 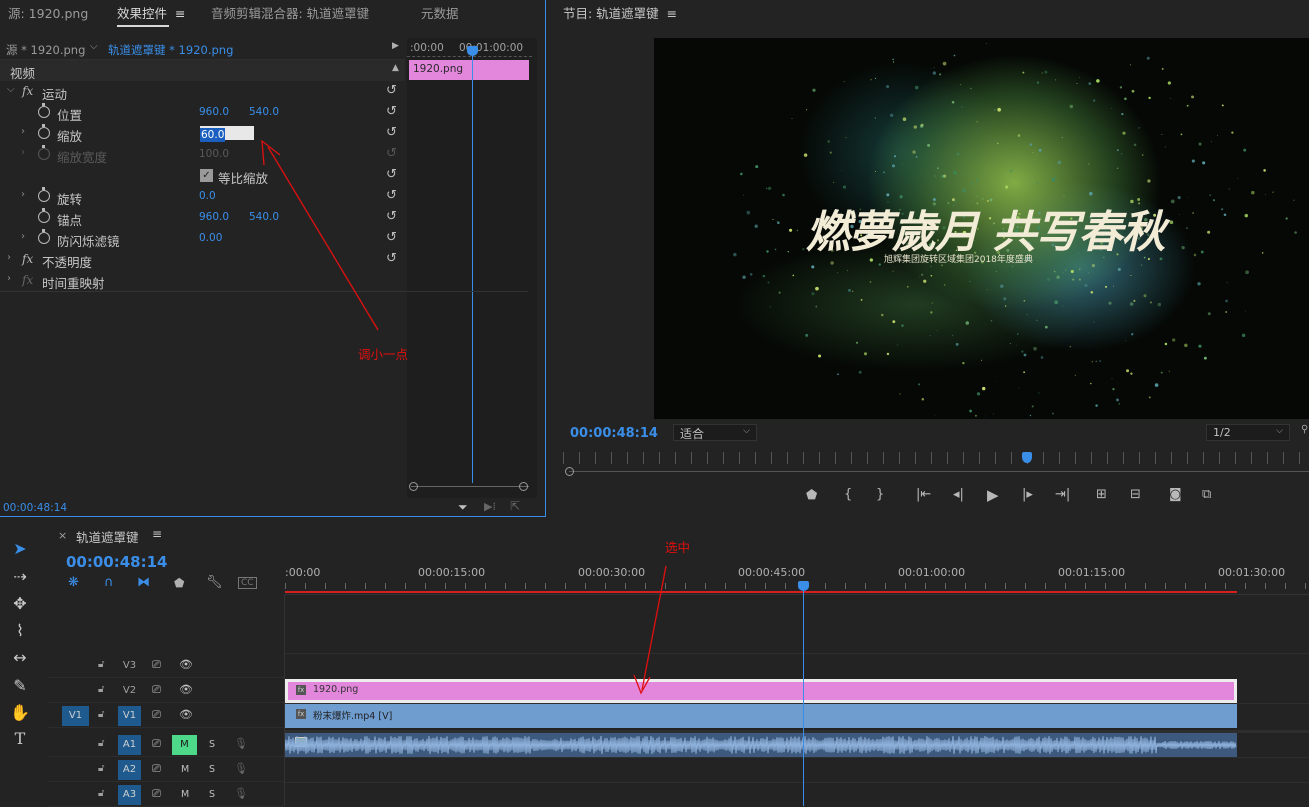 What do you see at coordinates (20, 687) in the screenshot?
I see `pen-tool-icon: ✎` at bounding box center [20, 687].